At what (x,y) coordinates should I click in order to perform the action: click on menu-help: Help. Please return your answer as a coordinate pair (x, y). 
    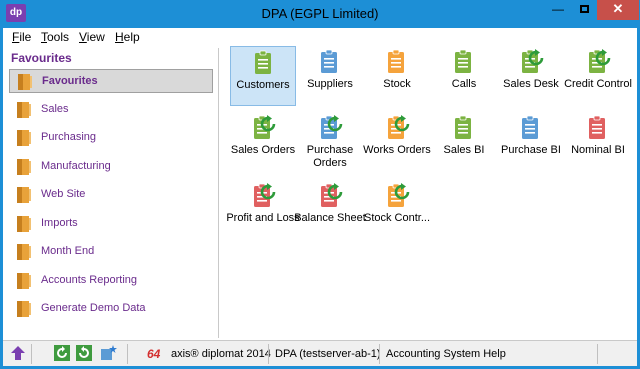
    Looking at the image, I should click on (127, 37).